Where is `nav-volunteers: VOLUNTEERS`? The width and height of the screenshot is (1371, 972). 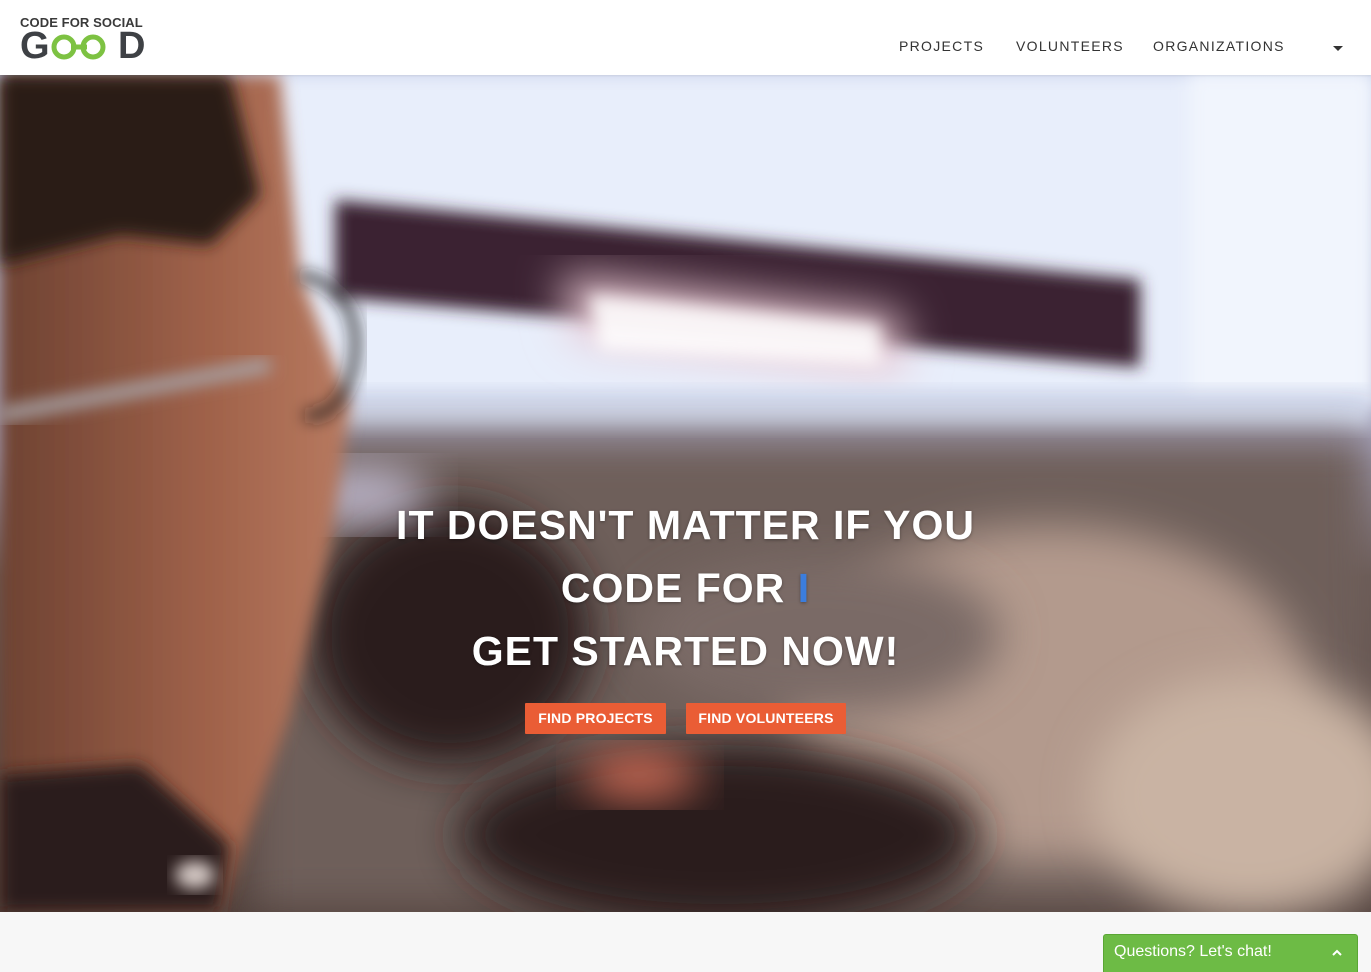 nav-volunteers: VOLUNTEERS is located at coordinates (1070, 46).